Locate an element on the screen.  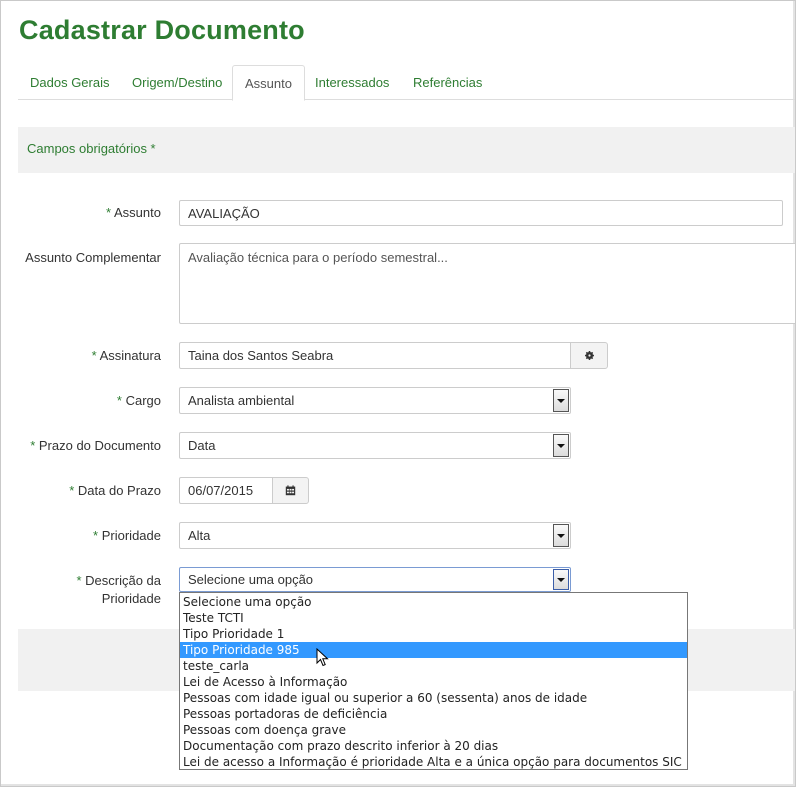
assunto-complementar-label: Assunto Complementar is located at coordinates (93, 257).